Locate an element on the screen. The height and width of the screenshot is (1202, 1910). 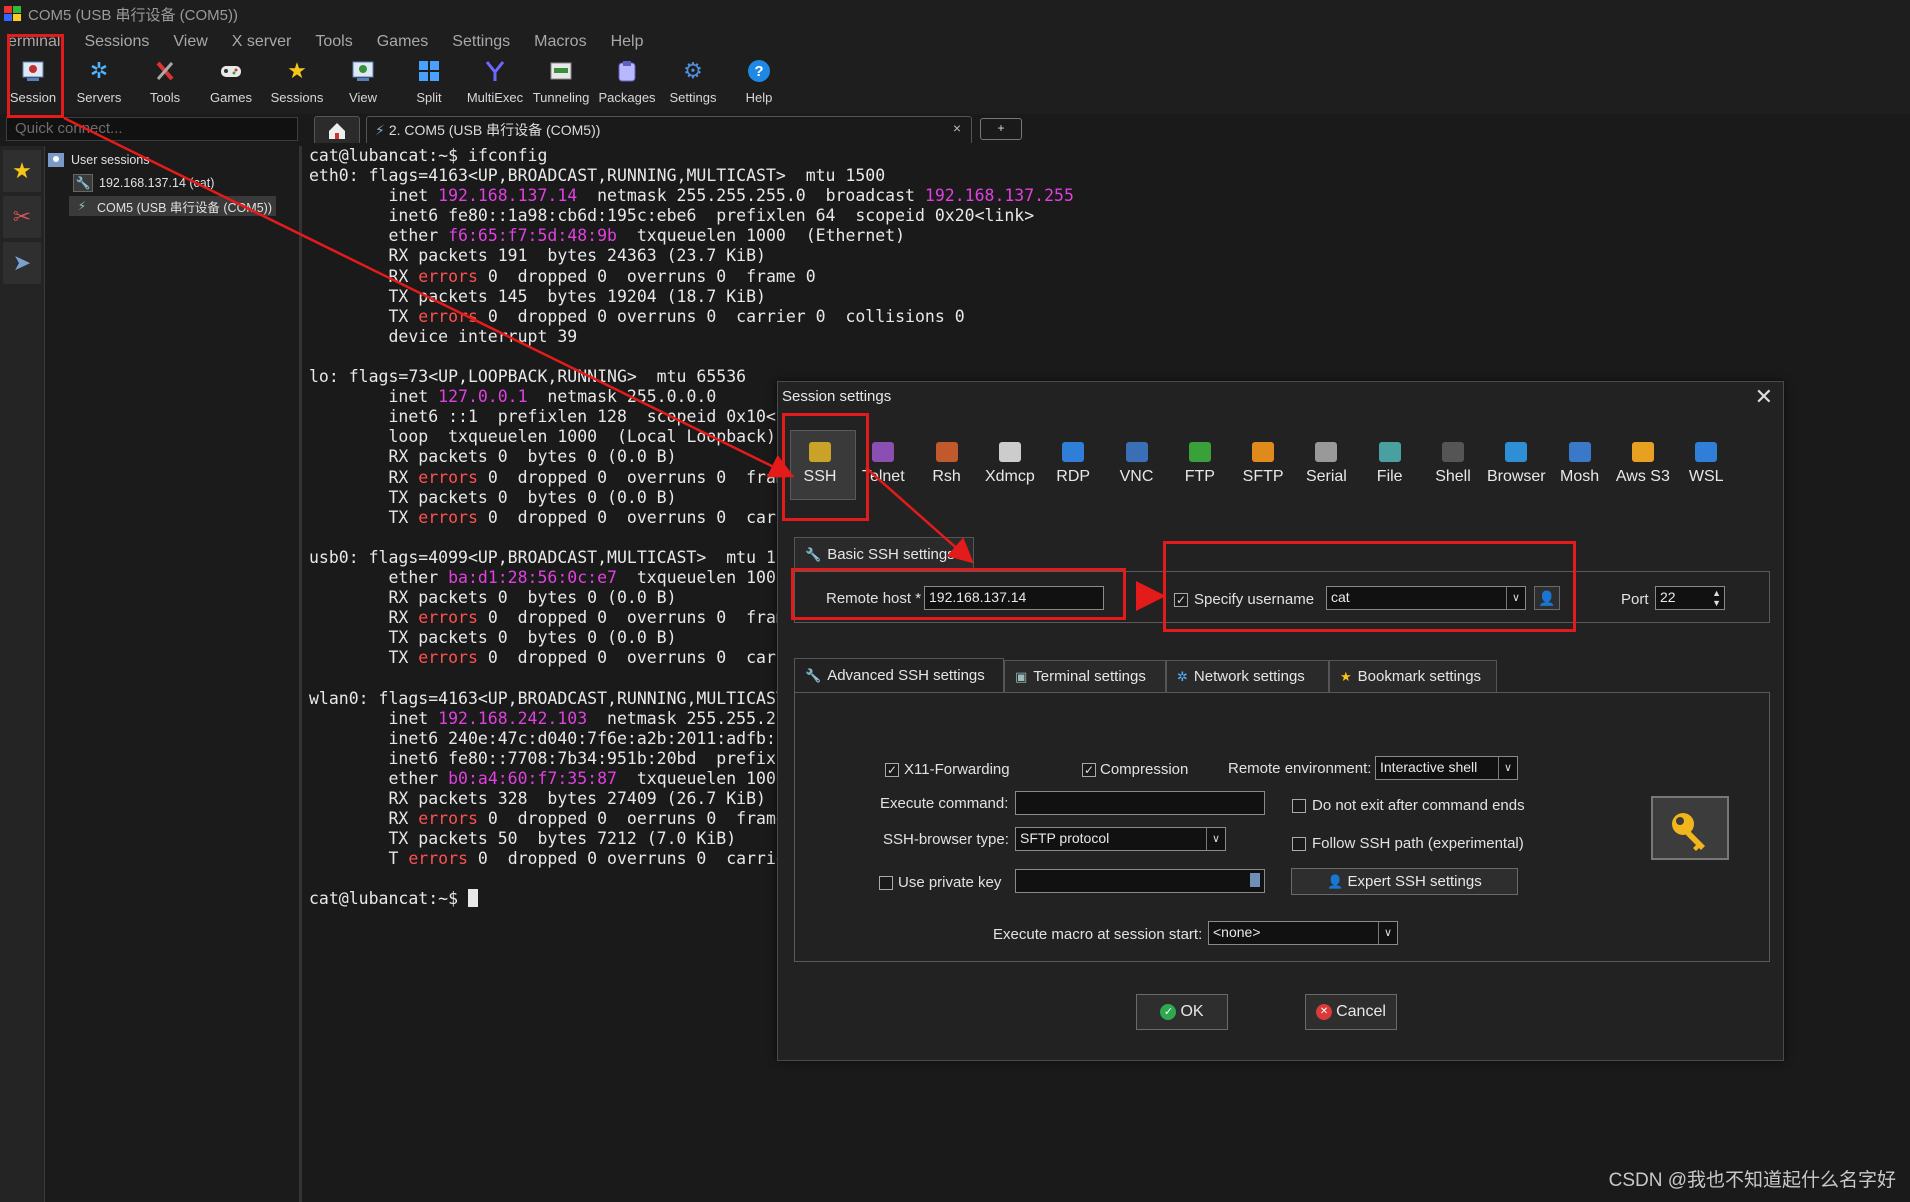
ssh-browser-type-select: SFTP protocol ∨ is located at coordinates (1120, 839).